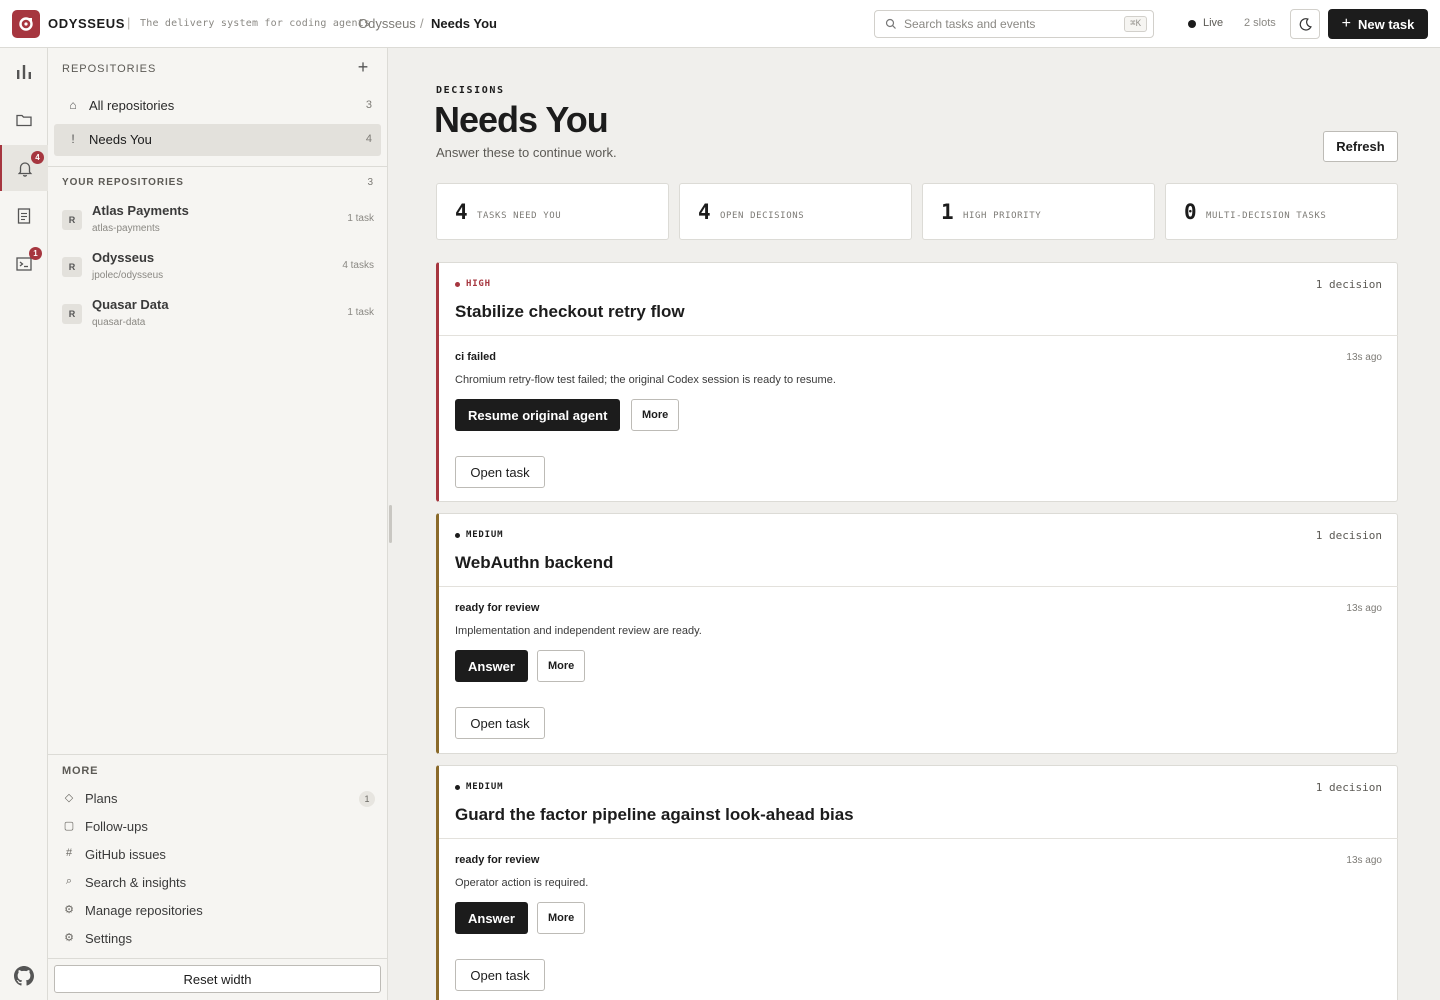 The height and width of the screenshot is (1000, 1440). What do you see at coordinates (87, 23) in the screenshot?
I see `app-name: ODYSSEUS` at bounding box center [87, 23].